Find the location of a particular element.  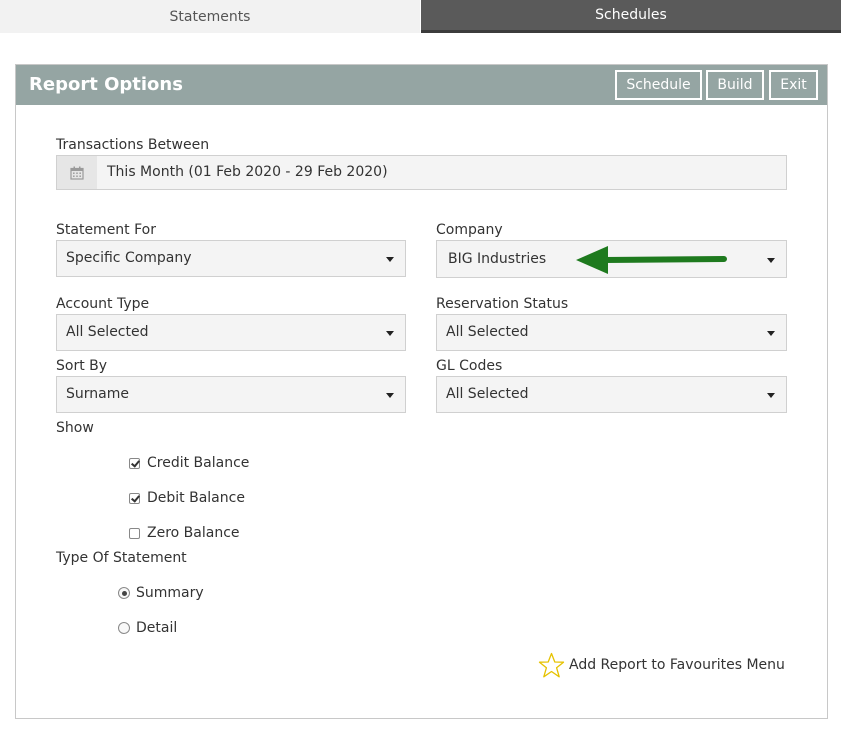

company-value: BIG Industries is located at coordinates (497, 259).